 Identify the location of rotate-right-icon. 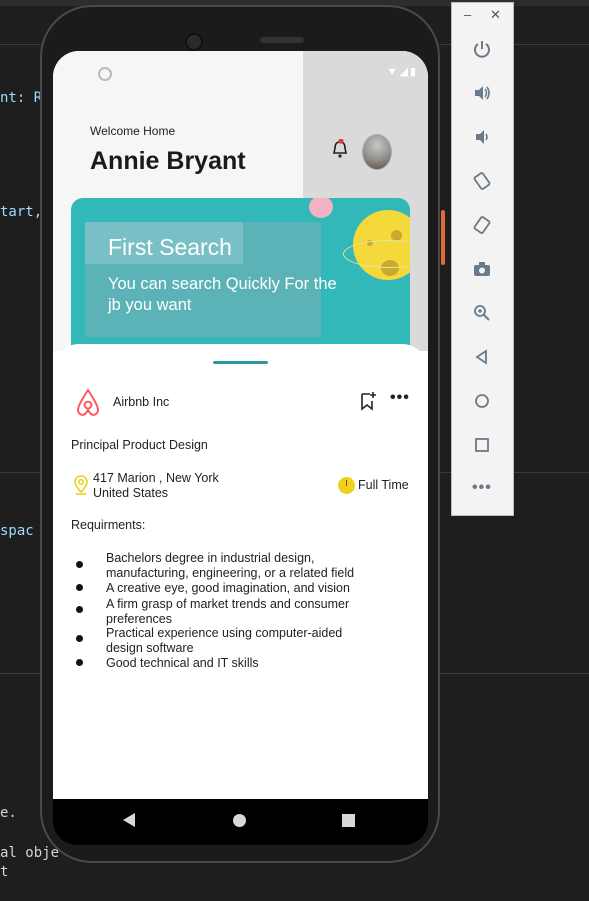
(482, 225).